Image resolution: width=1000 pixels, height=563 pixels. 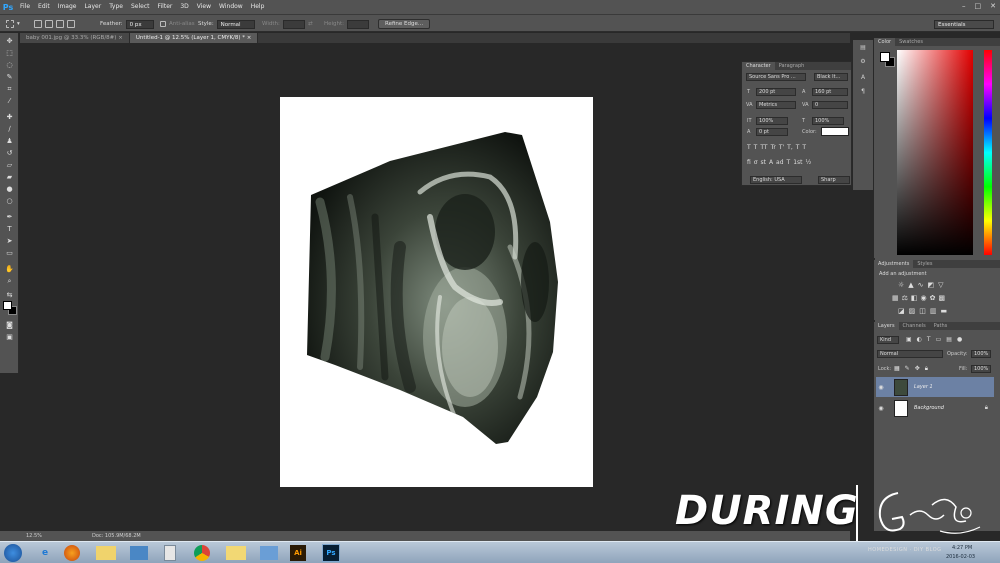 What do you see at coordinates (962, 548) in the screenshot?
I see `clock-time: 4:27 PM` at bounding box center [962, 548].